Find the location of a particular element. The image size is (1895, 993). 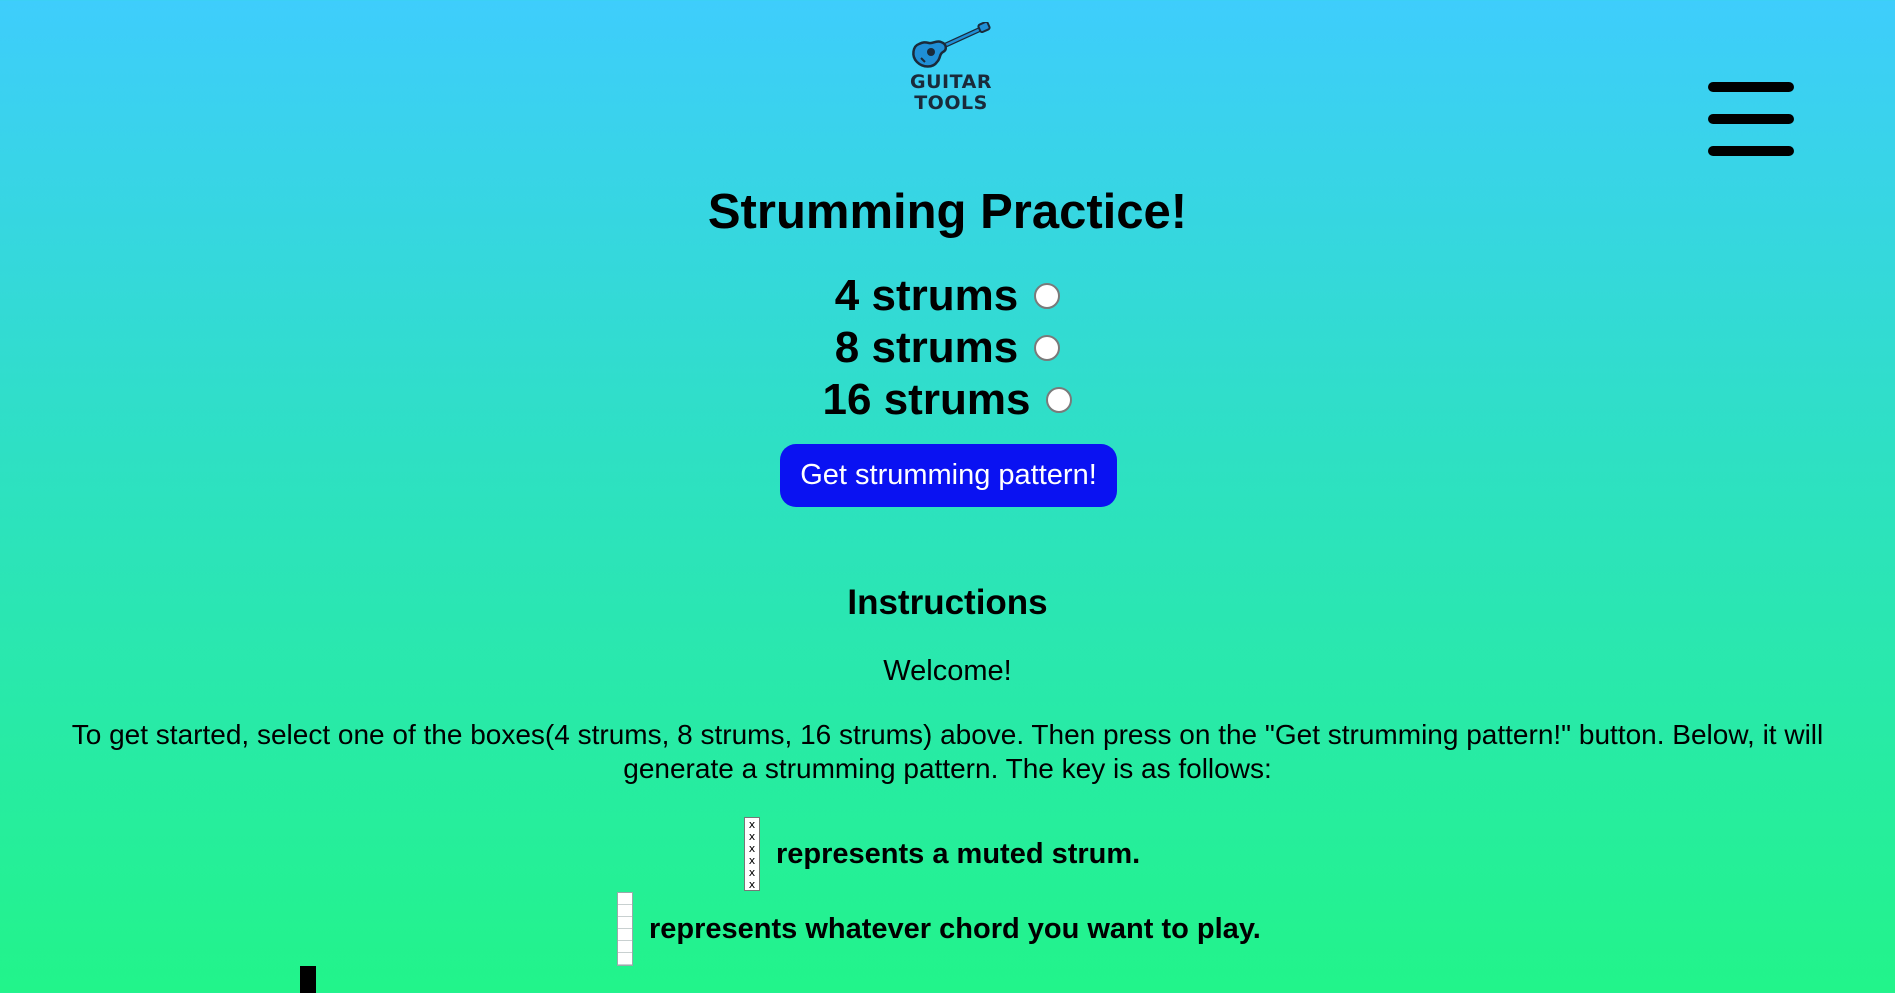

logo-line-2: TOOLS is located at coordinates (951, 103).